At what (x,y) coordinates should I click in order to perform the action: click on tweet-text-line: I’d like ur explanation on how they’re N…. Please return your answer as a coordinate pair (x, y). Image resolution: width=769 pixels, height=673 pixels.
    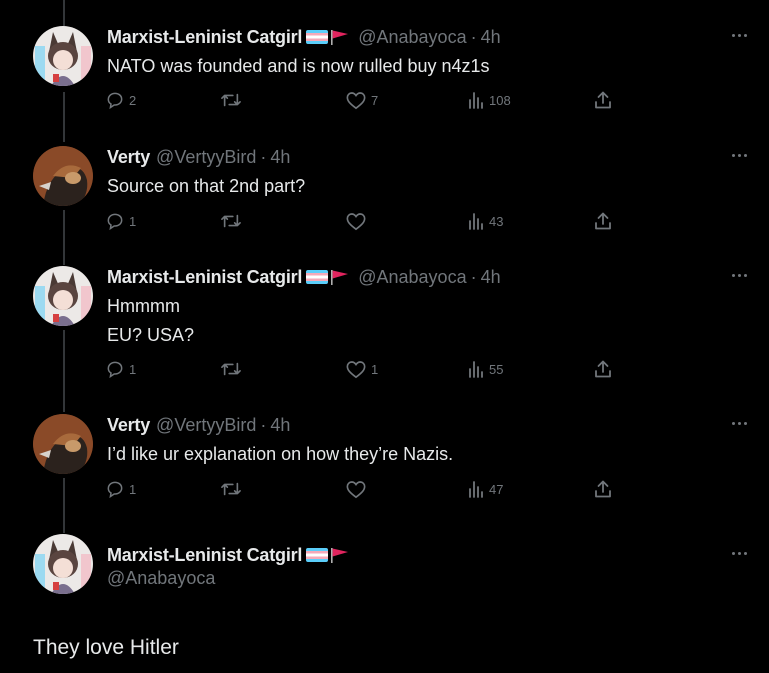
    Looking at the image, I should click on (280, 454).